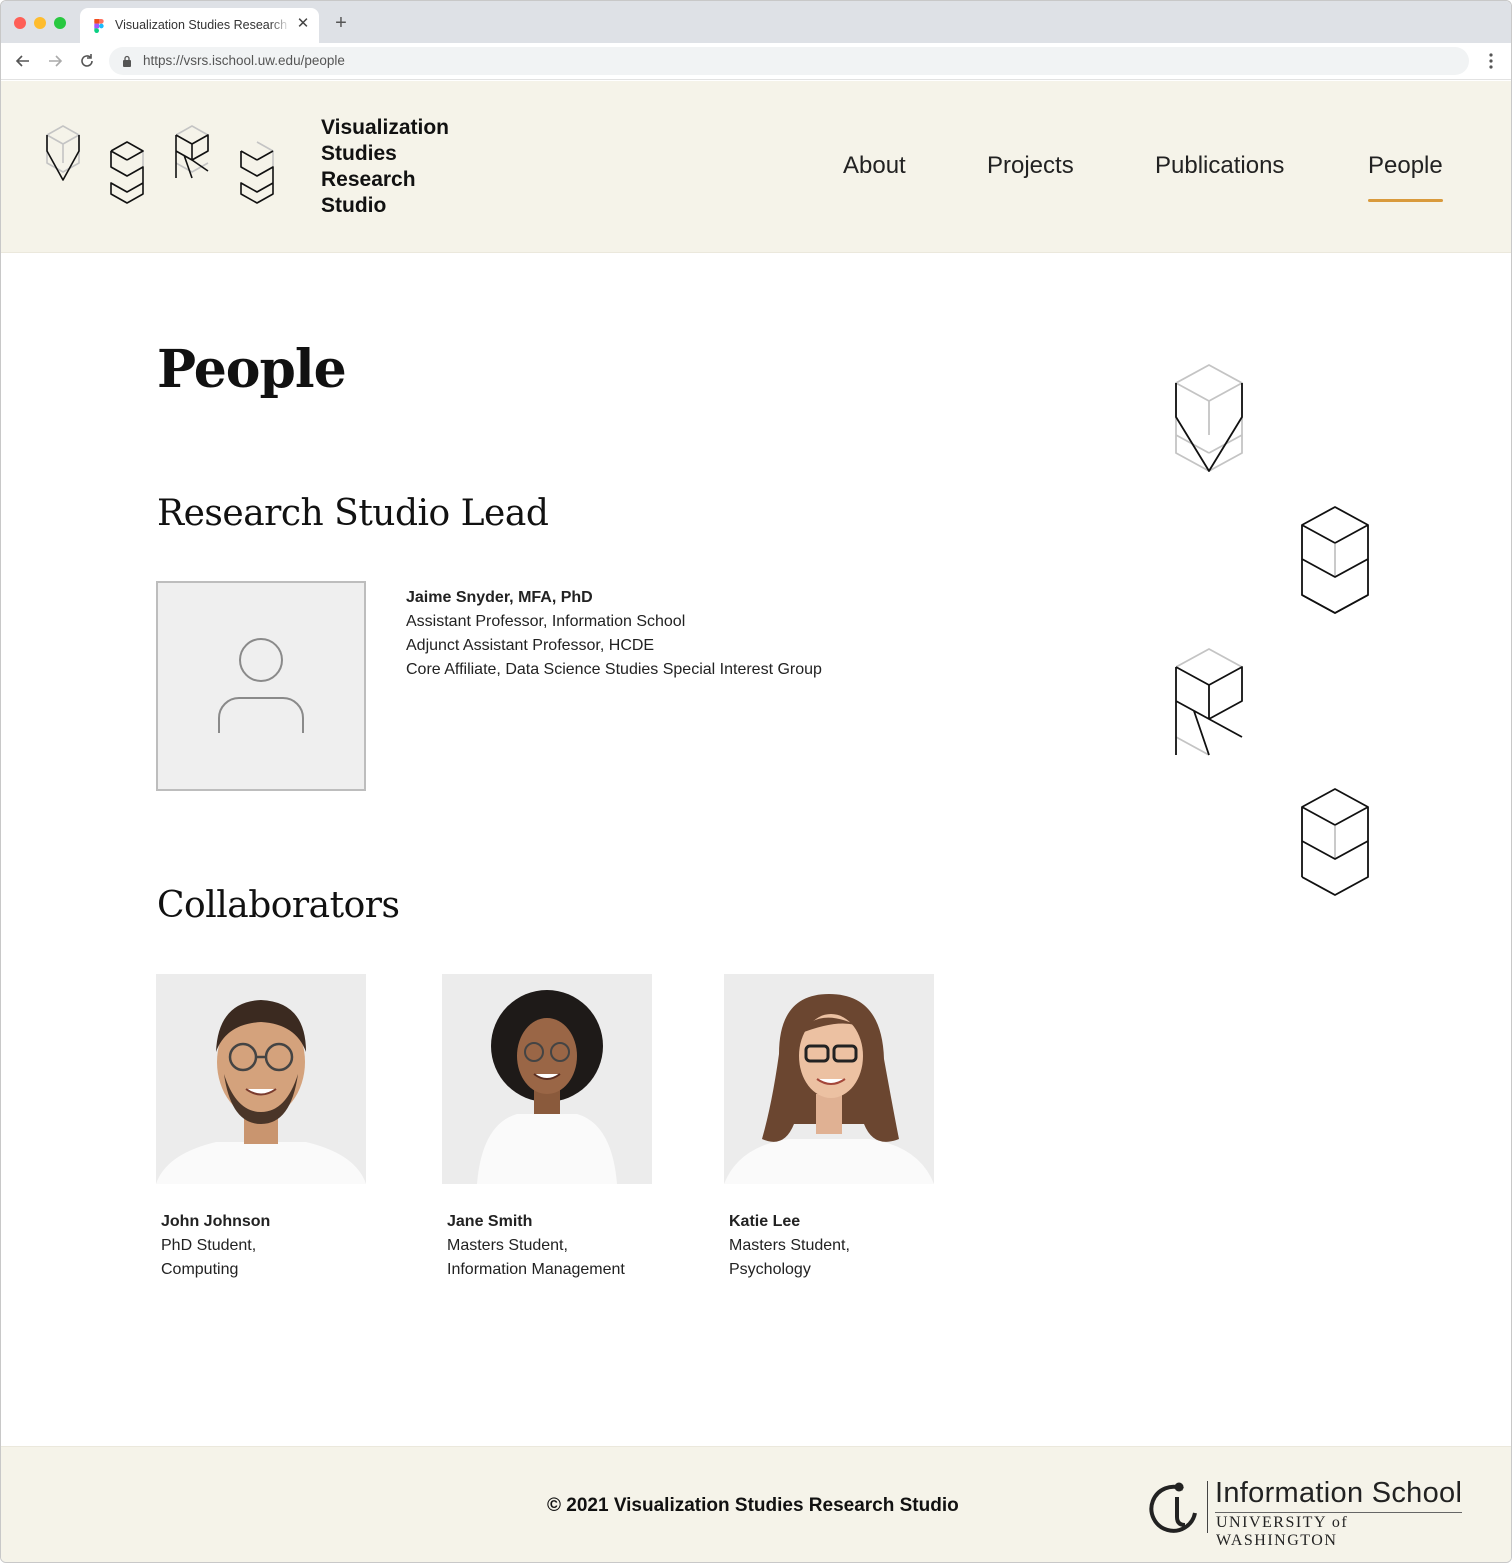  What do you see at coordinates (60, 23) in the screenshot?
I see `maximize-window-button` at bounding box center [60, 23].